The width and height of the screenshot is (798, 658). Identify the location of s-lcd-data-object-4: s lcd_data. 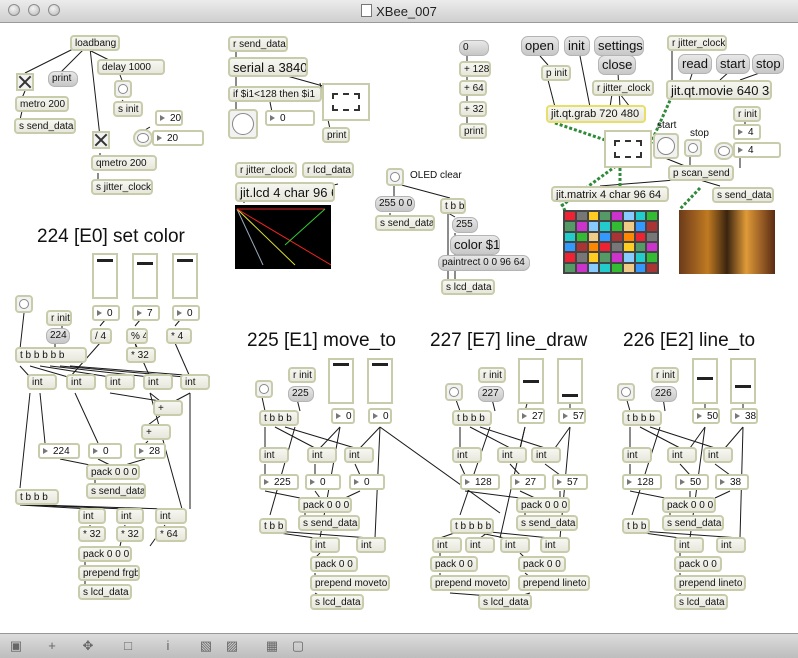
(701, 602).